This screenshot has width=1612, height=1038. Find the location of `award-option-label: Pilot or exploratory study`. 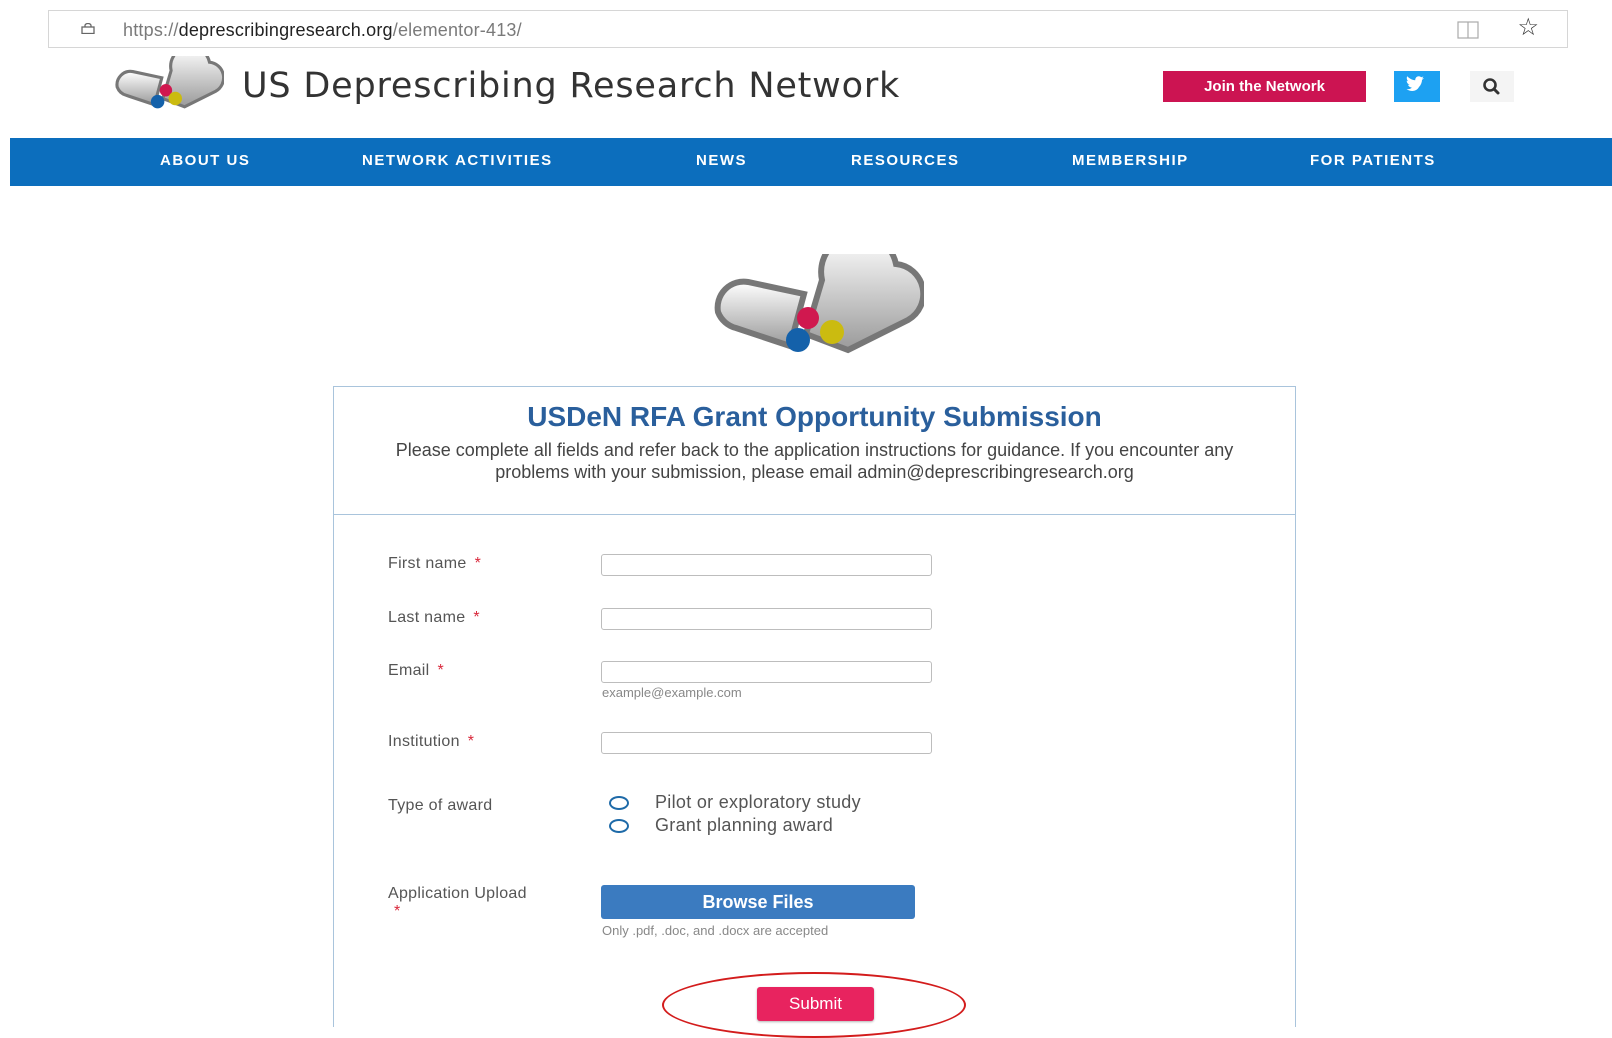

award-option-label: Pilot or exploratory study is located at coordinates (758, 802).